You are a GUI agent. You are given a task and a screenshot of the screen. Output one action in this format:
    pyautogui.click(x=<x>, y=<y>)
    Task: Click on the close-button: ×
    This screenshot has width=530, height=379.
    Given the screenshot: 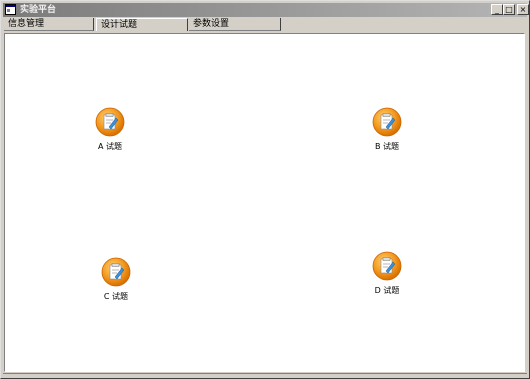 What is the action you would take?
    pyautogui.click(x=523, y=9)
    